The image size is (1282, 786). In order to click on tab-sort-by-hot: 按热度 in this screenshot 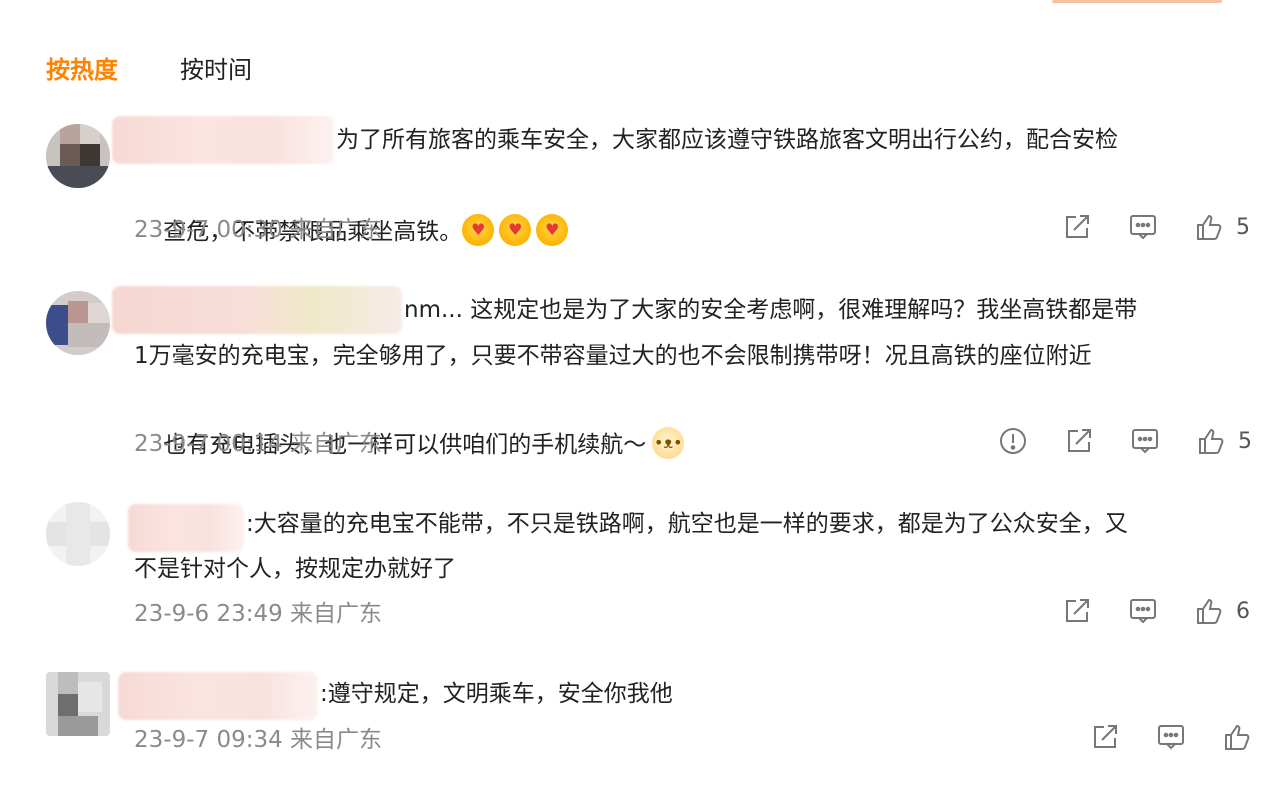, I will do `click(82, 70)`.